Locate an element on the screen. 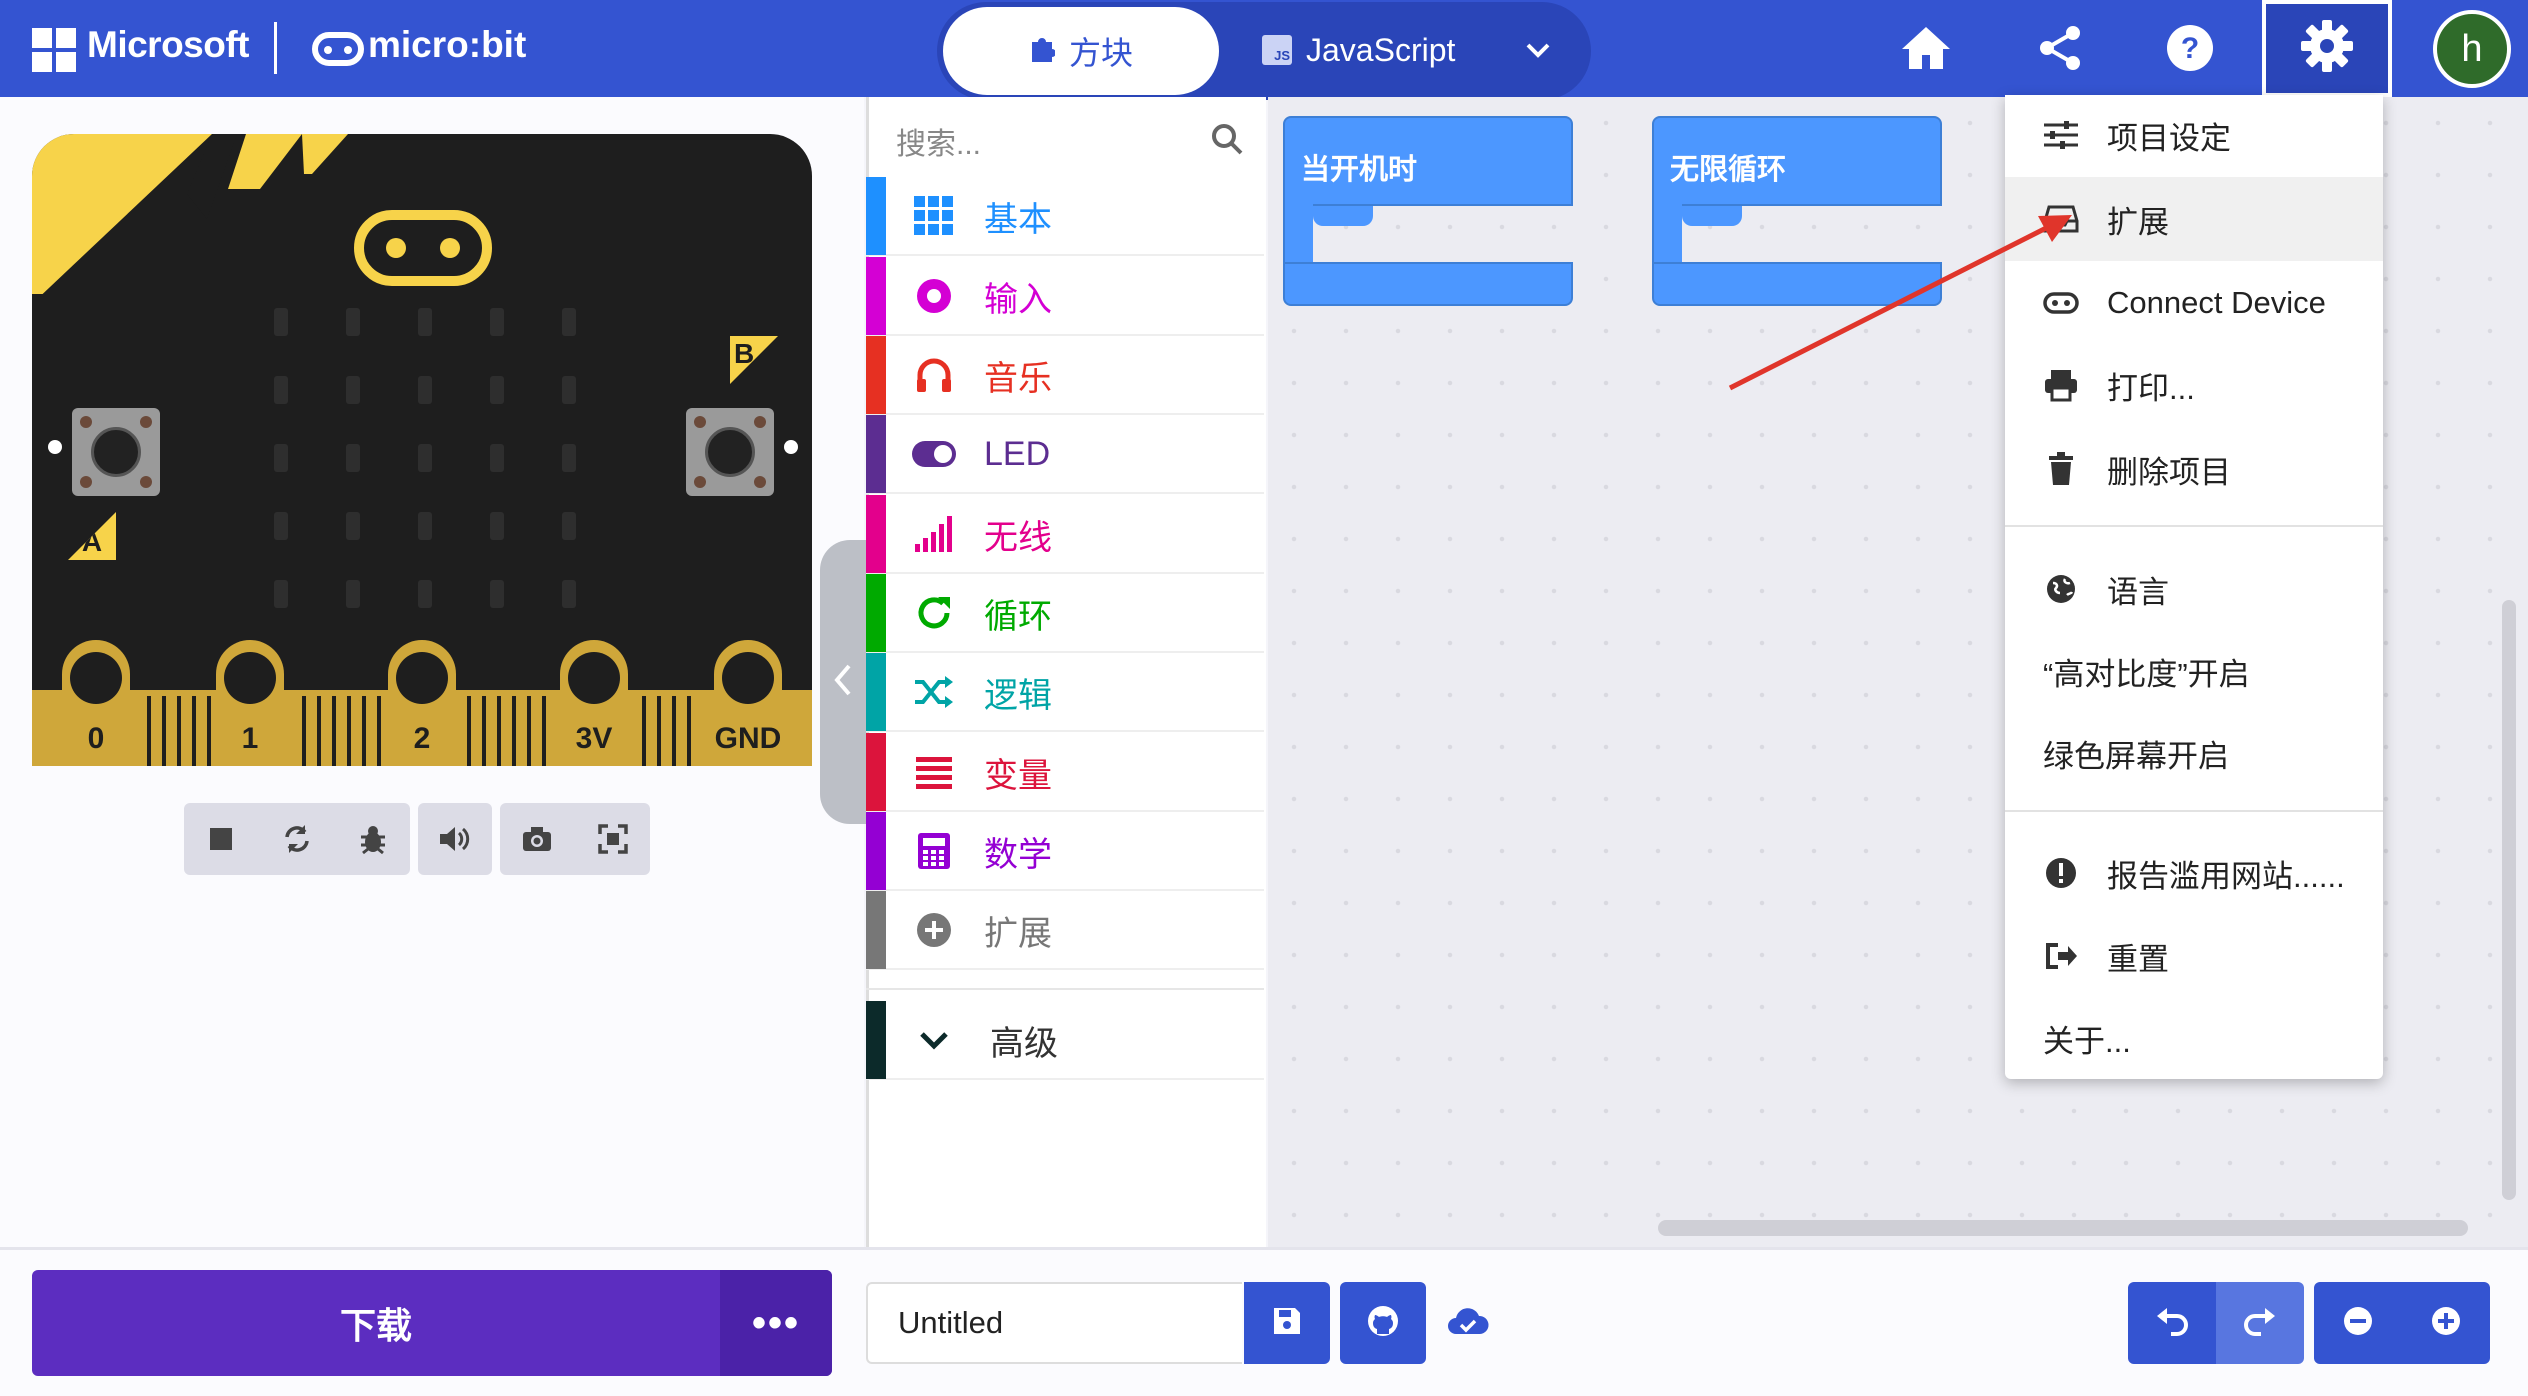  javascript-icon: JS is located at coordinates (1277, 50).